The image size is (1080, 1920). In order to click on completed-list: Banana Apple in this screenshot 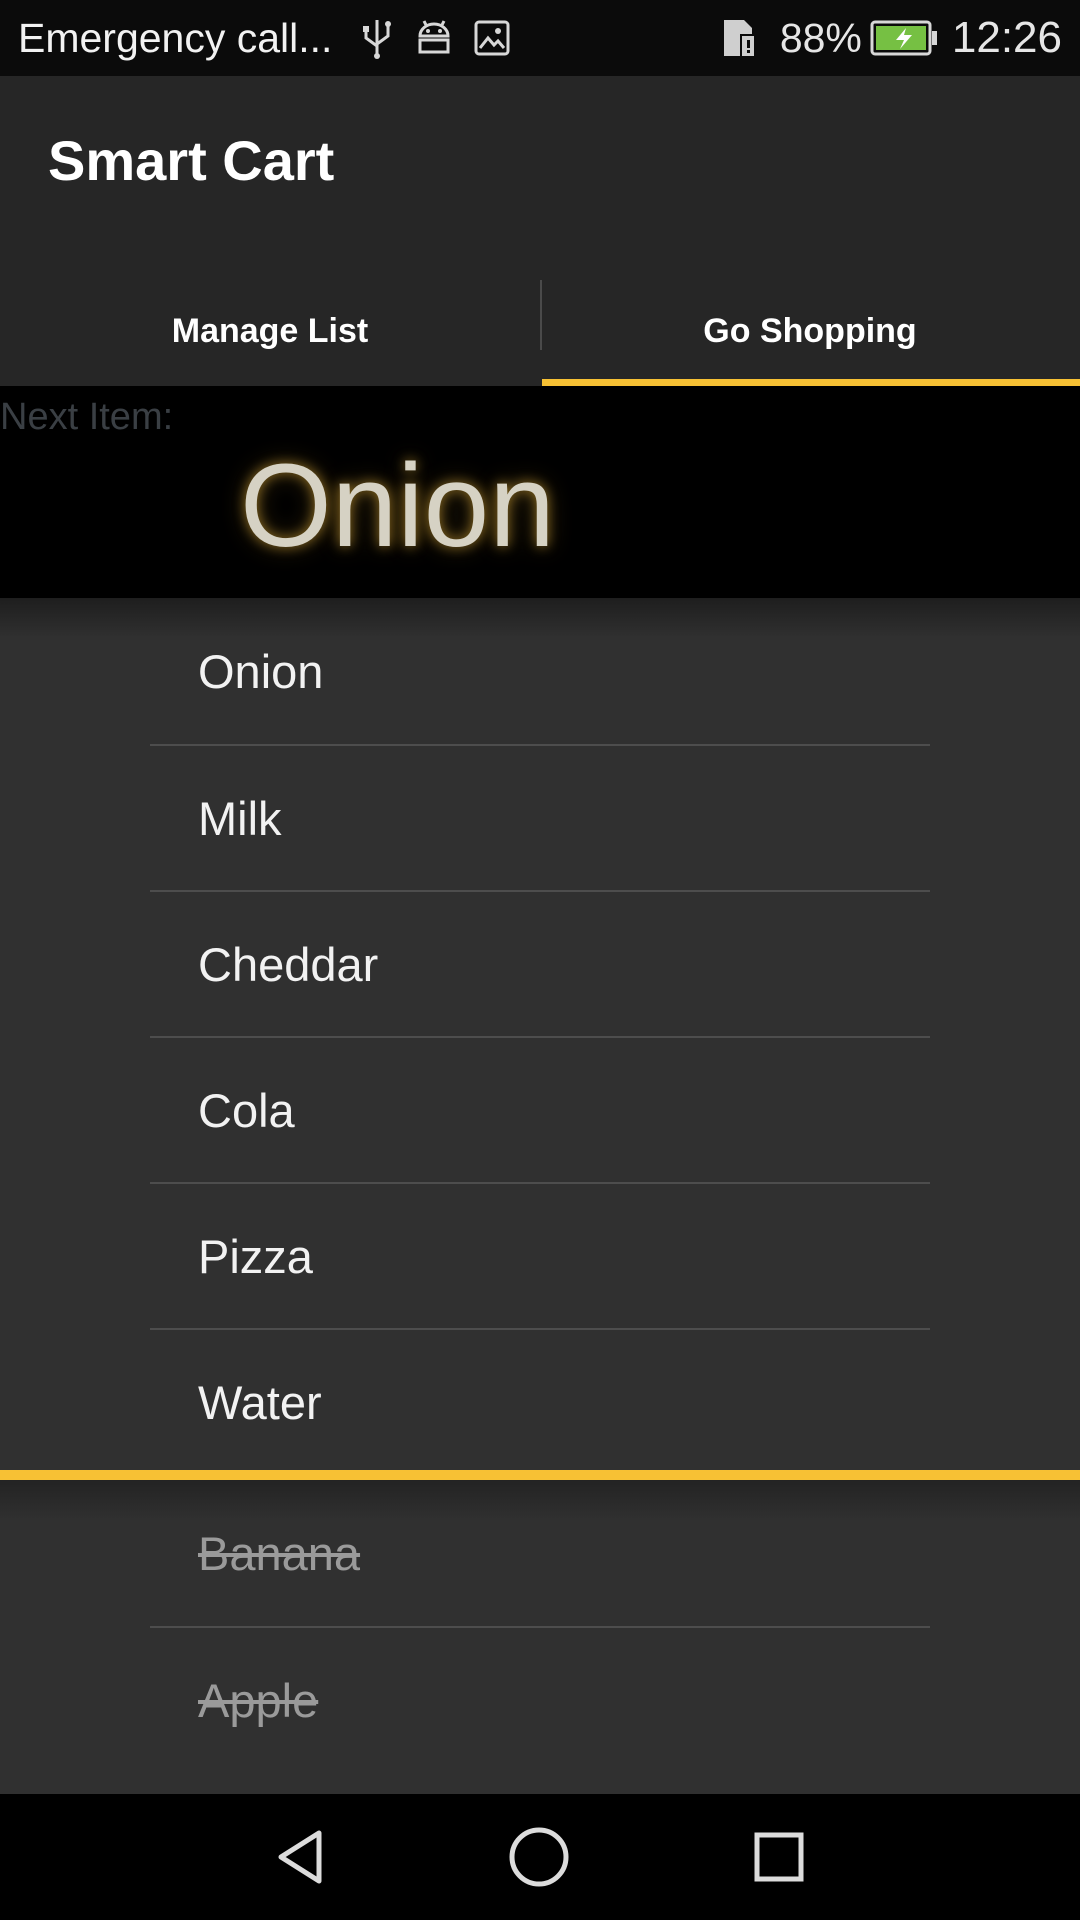, I will do `click(540, 1626)`.